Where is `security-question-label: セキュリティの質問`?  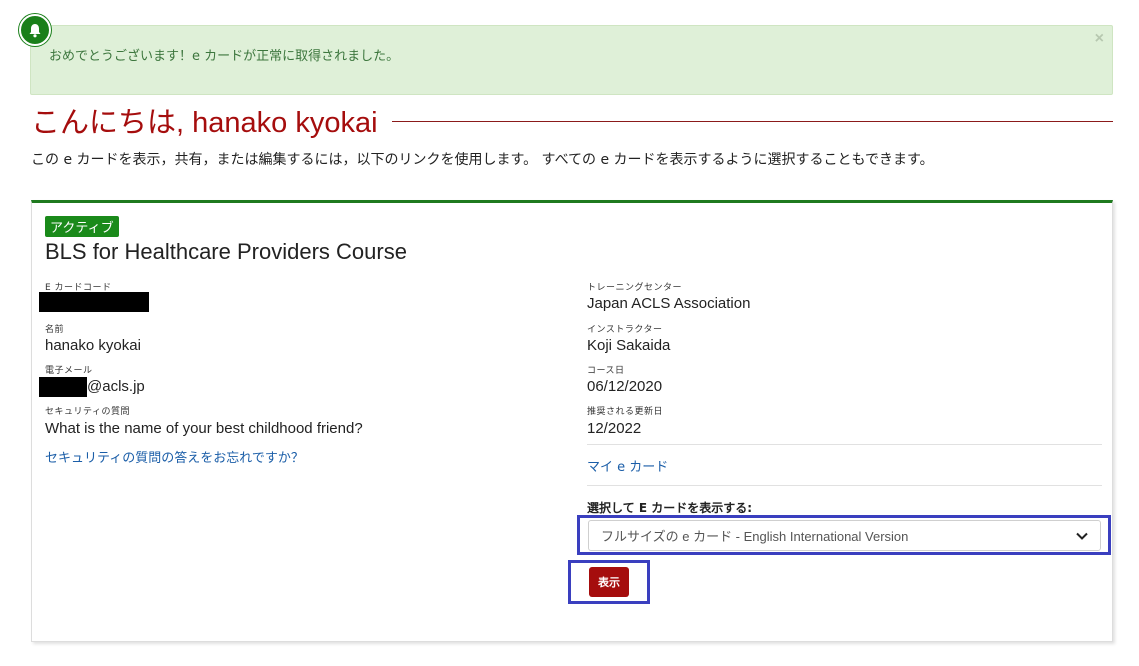 security-question-label: セキュリティの質問 is located at coordinates (87, 412).